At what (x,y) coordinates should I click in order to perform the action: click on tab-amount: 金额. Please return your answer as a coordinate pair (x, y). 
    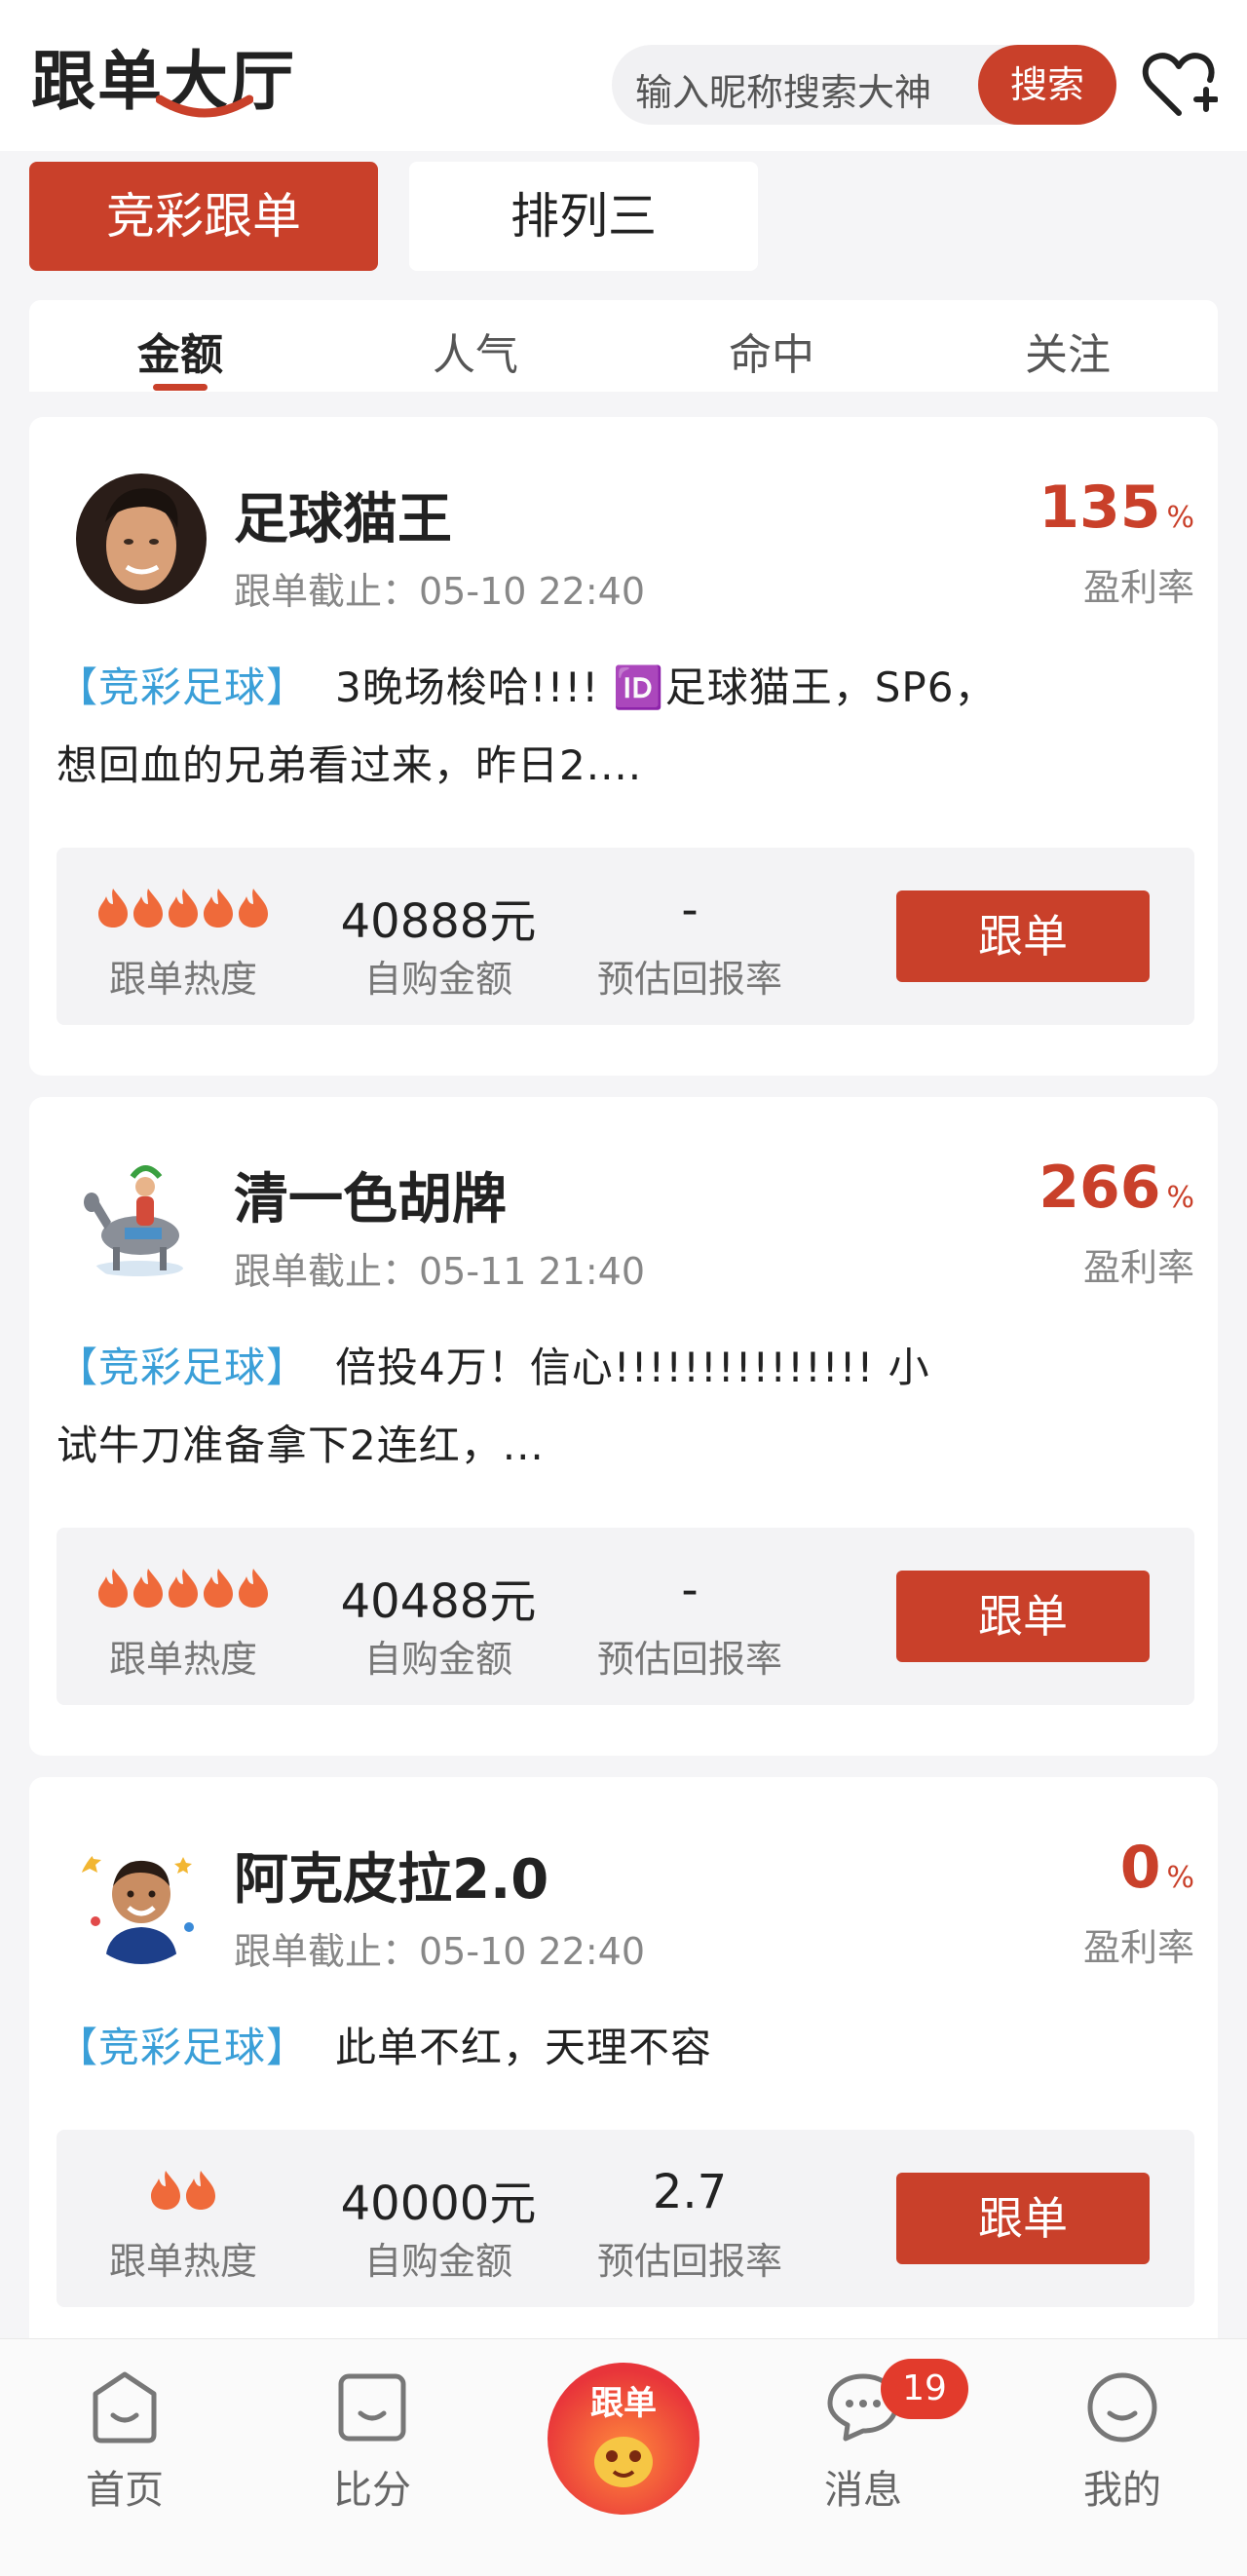
    Looking at the image, I should click on (180, 351).